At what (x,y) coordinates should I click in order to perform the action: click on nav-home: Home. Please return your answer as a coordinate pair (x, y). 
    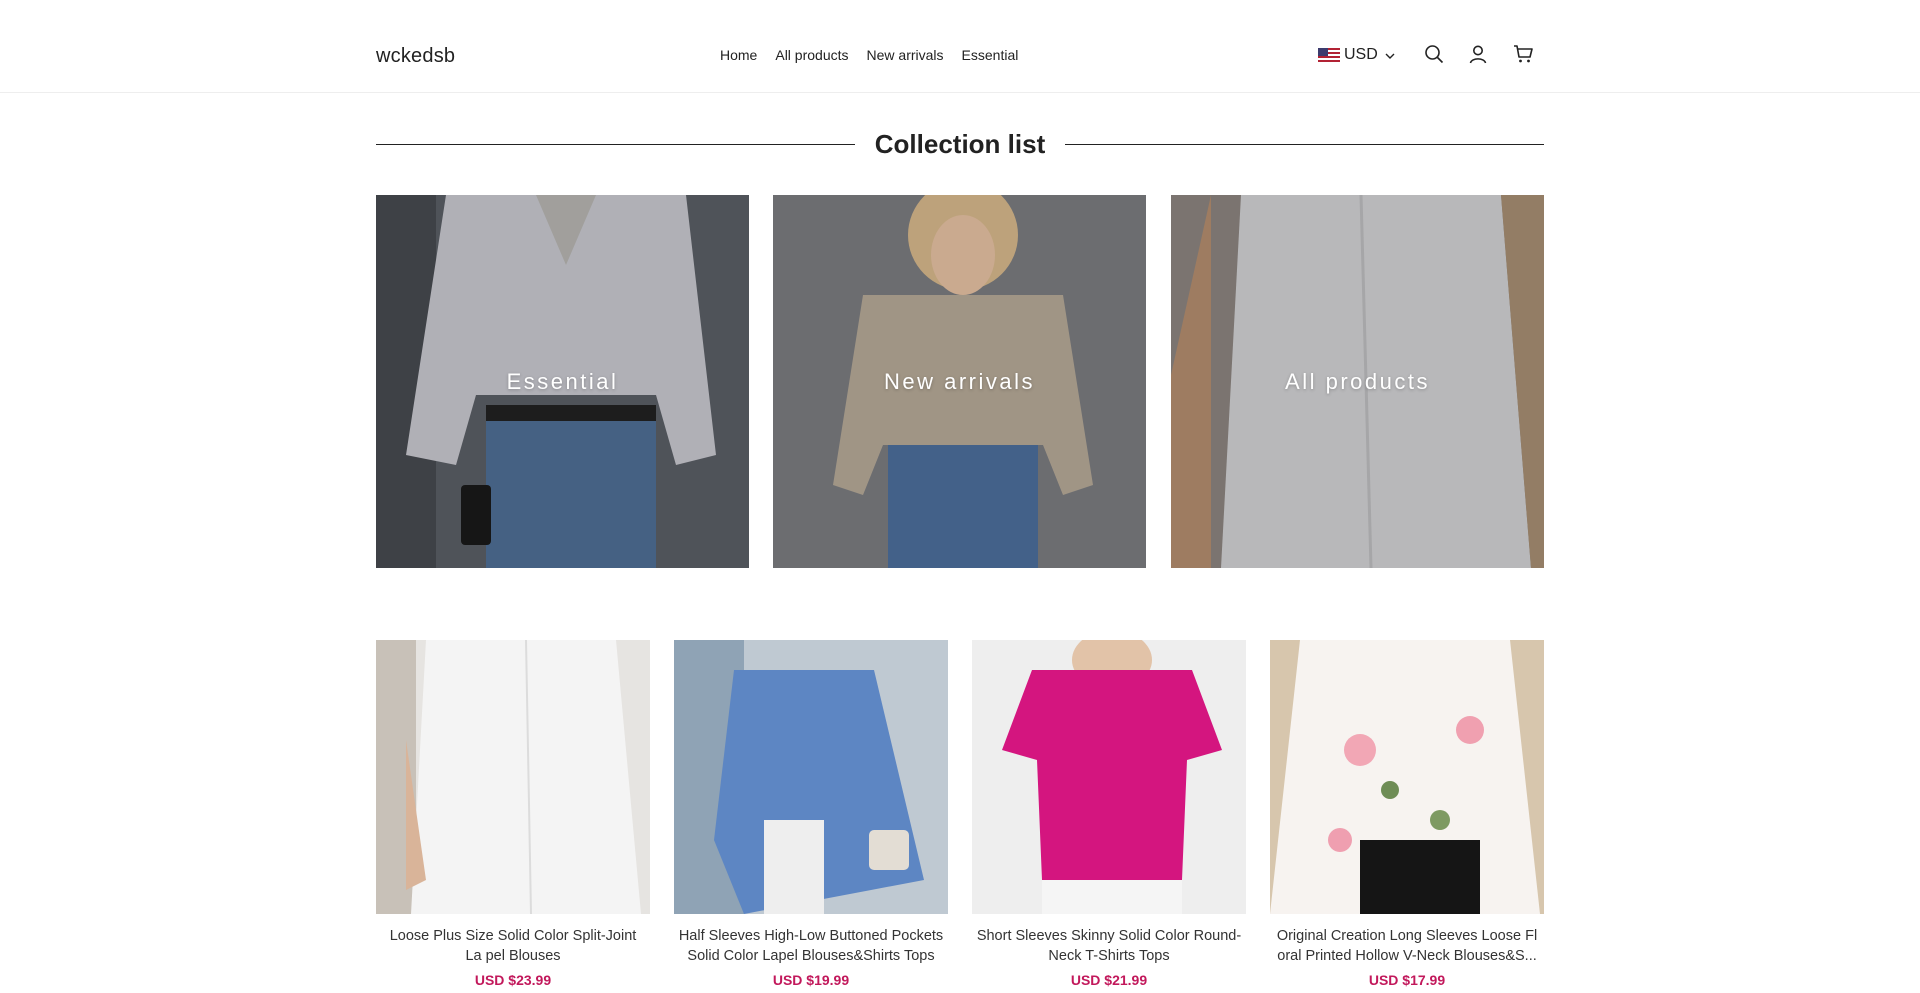
    Looking at the image, I should click on (738, 55).